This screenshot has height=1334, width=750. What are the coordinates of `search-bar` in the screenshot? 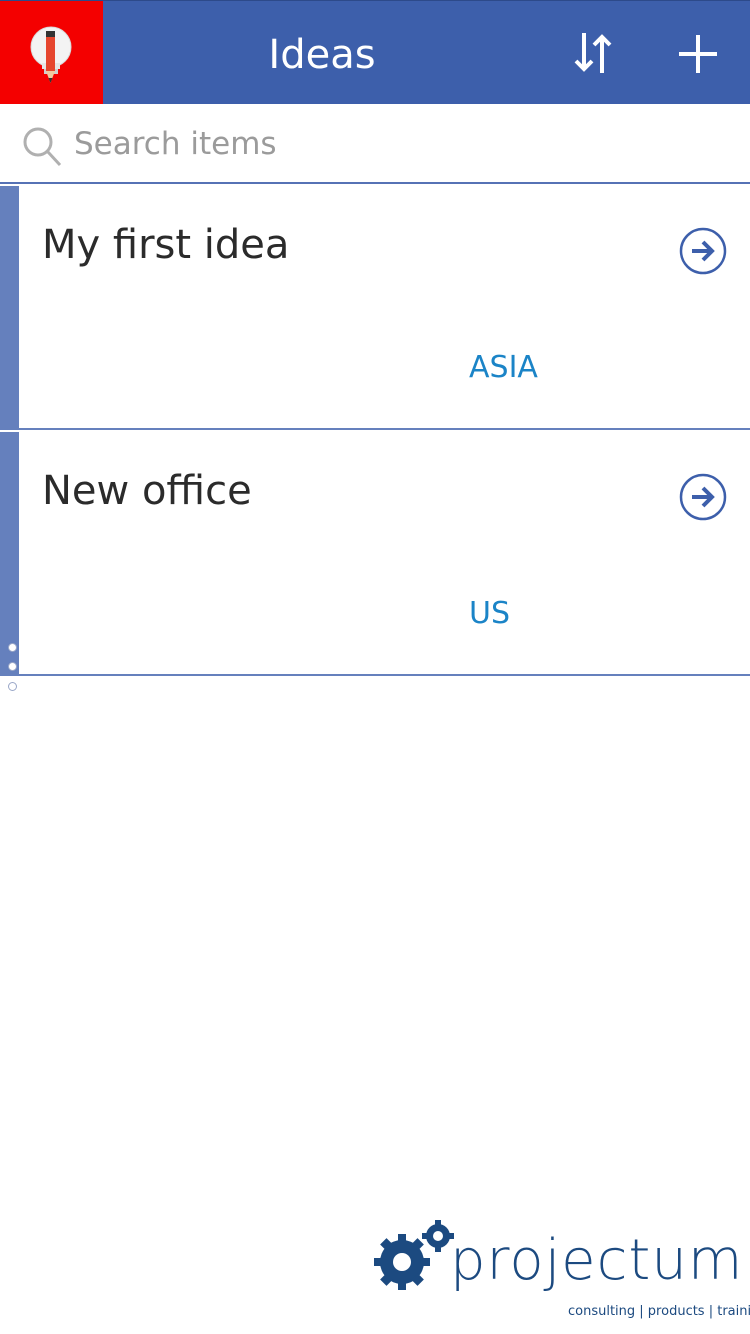 It's located at (375, 144).